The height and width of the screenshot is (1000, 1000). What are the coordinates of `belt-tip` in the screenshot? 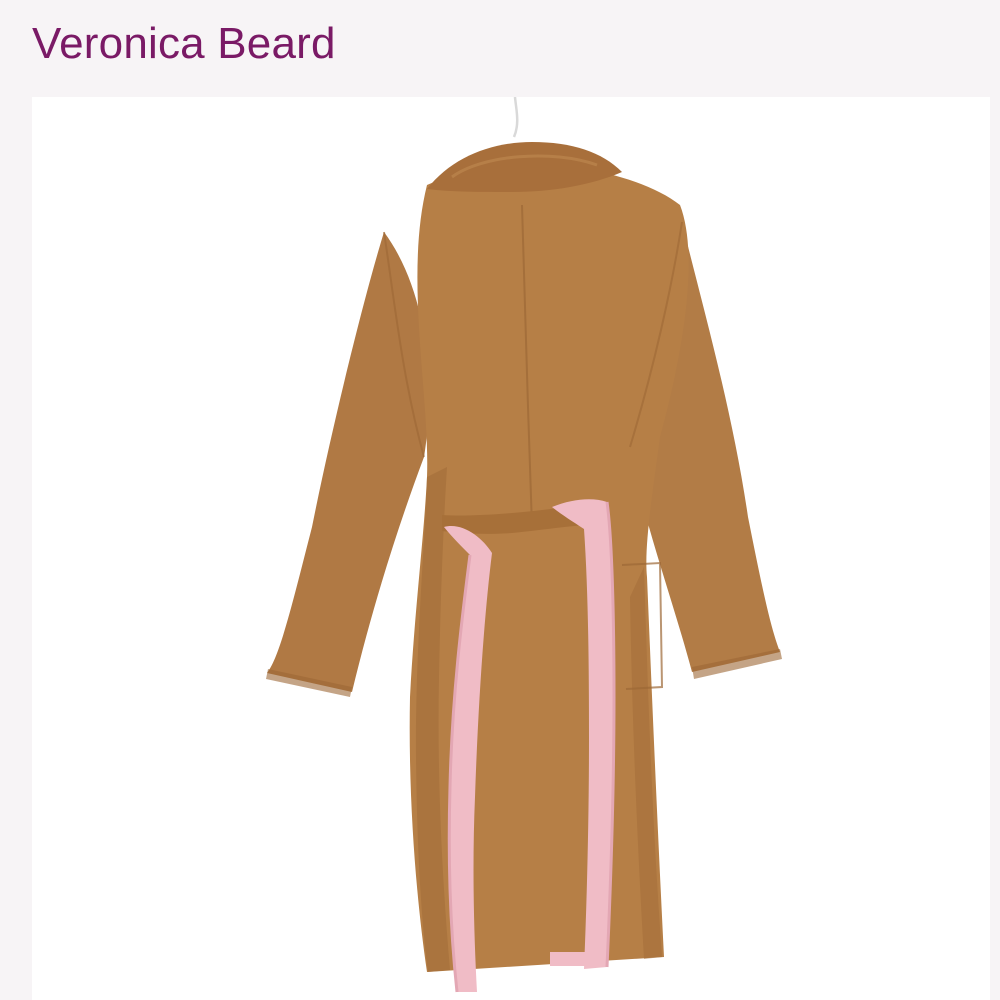 It's located at (569, 959).